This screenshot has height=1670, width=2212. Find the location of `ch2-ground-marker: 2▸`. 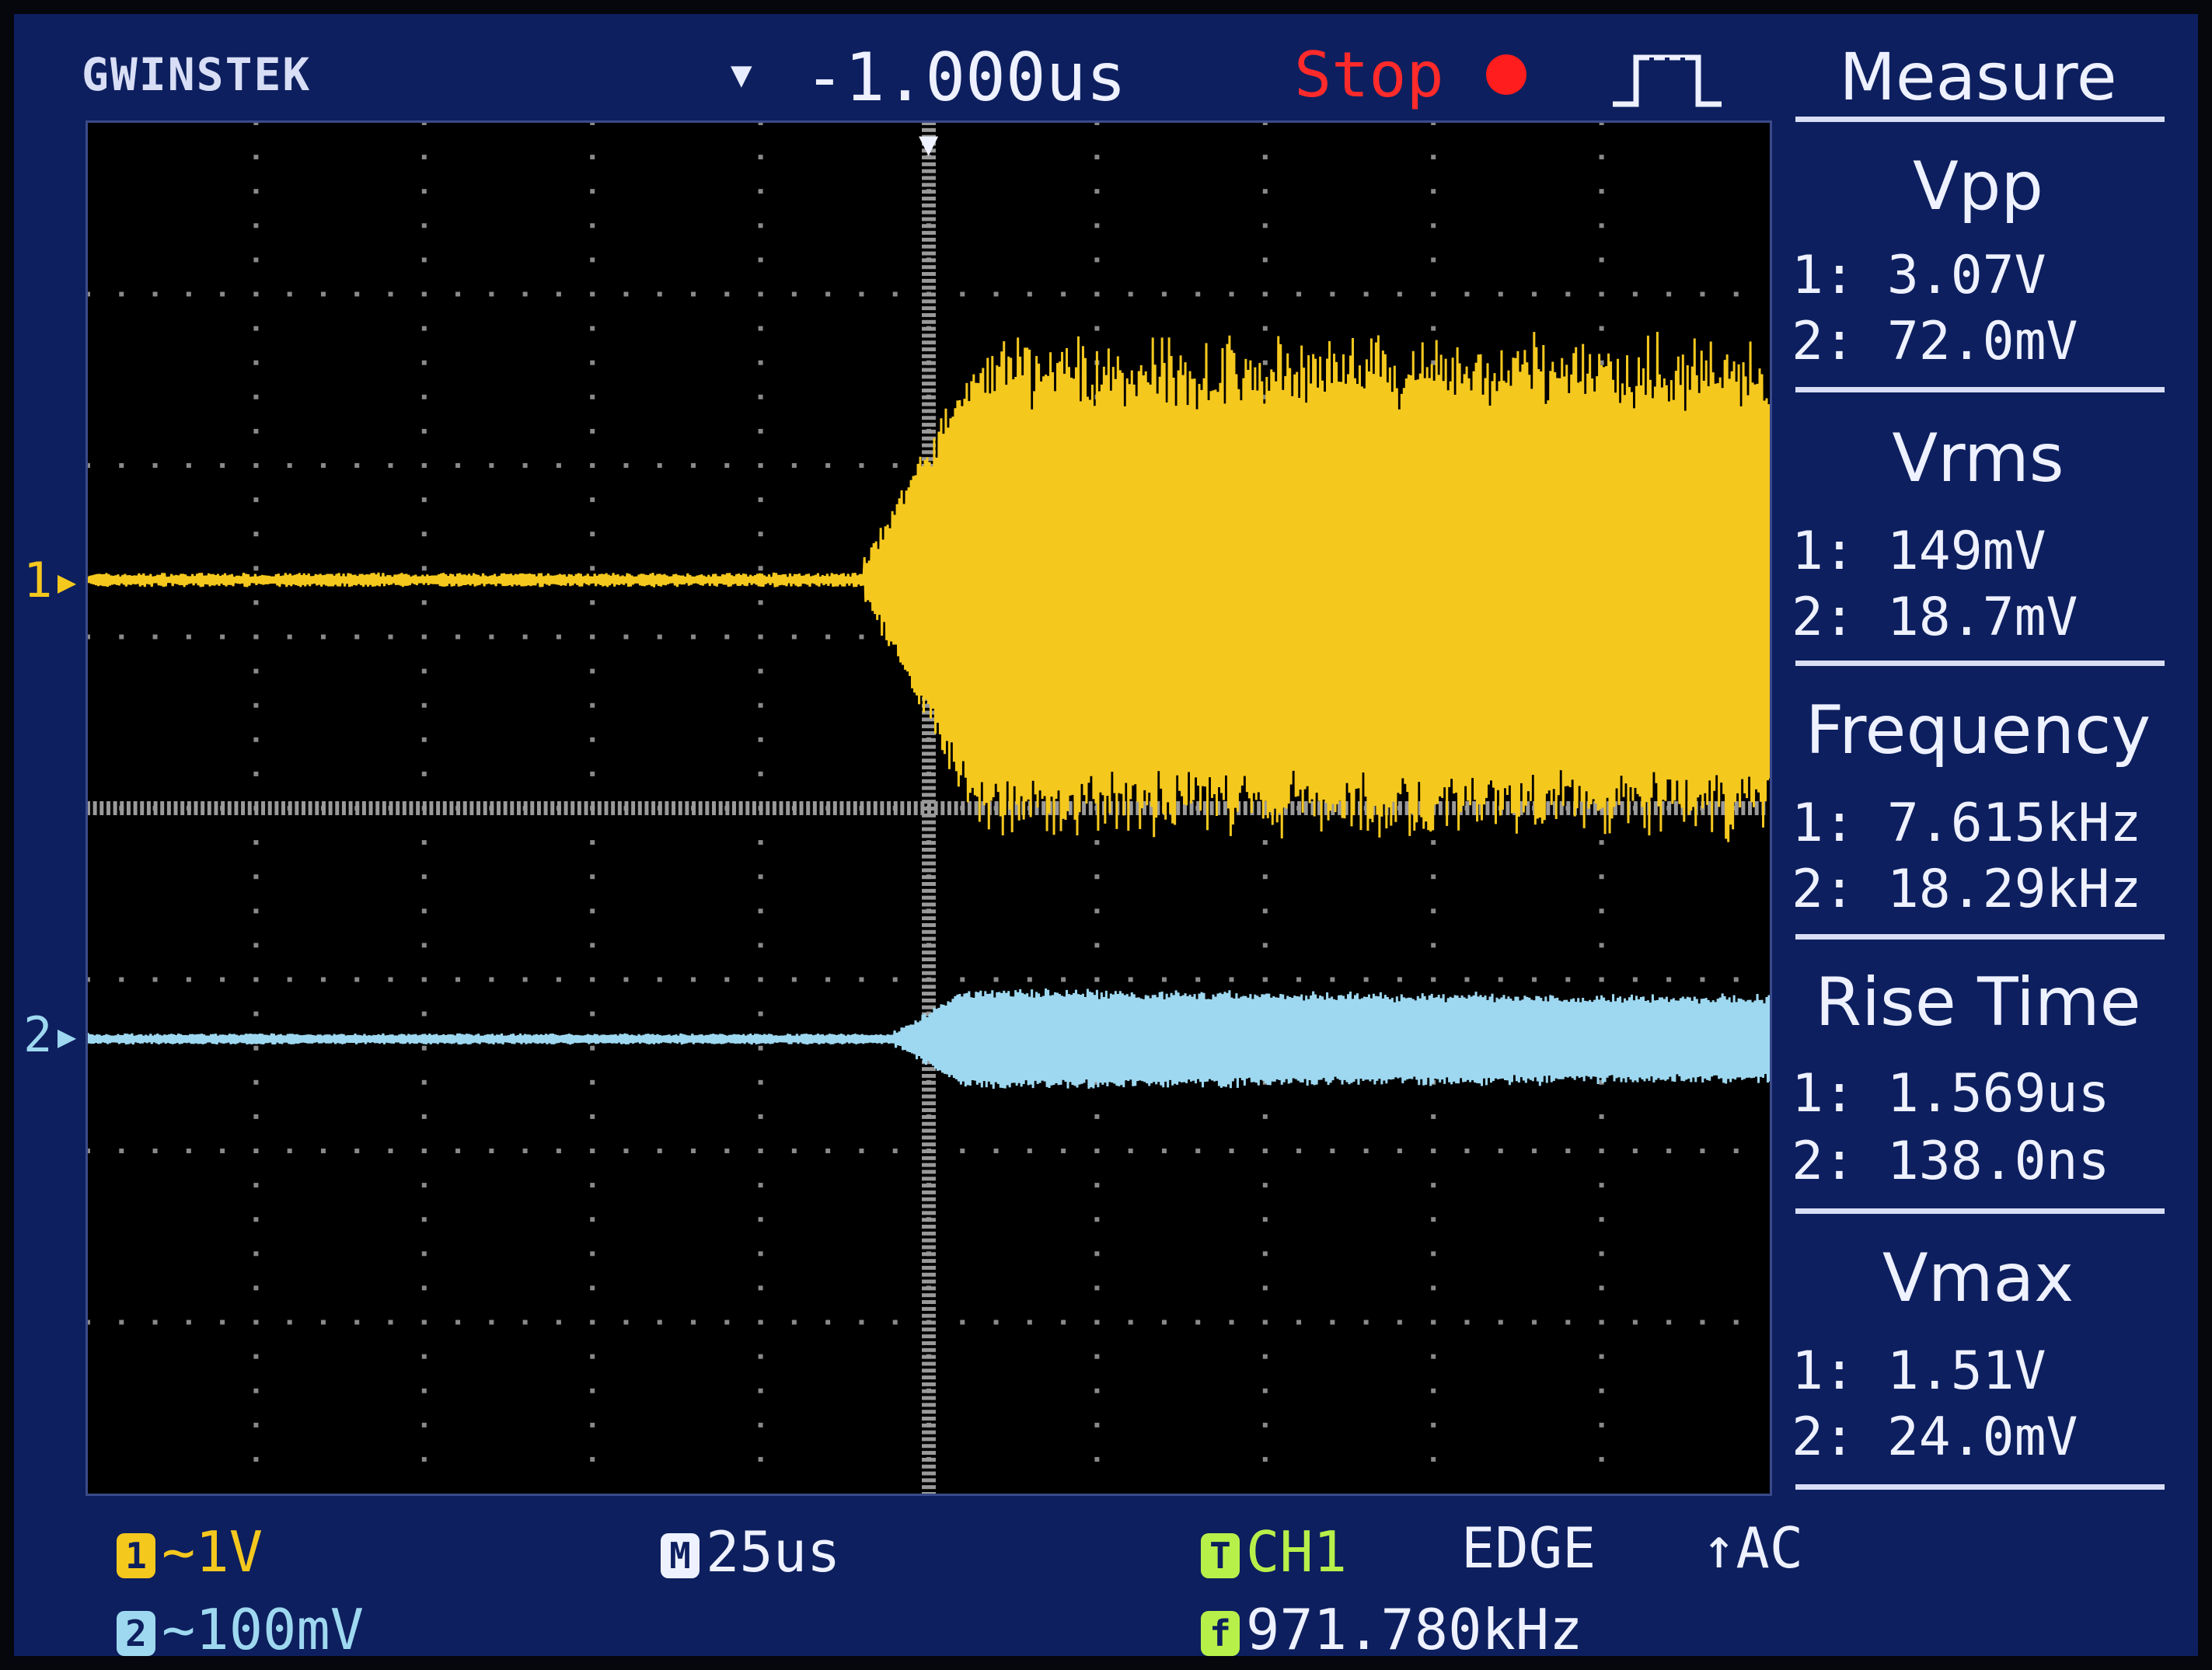

ch2-ground-marker: 2▸ is located at coordinates (52, 1034).